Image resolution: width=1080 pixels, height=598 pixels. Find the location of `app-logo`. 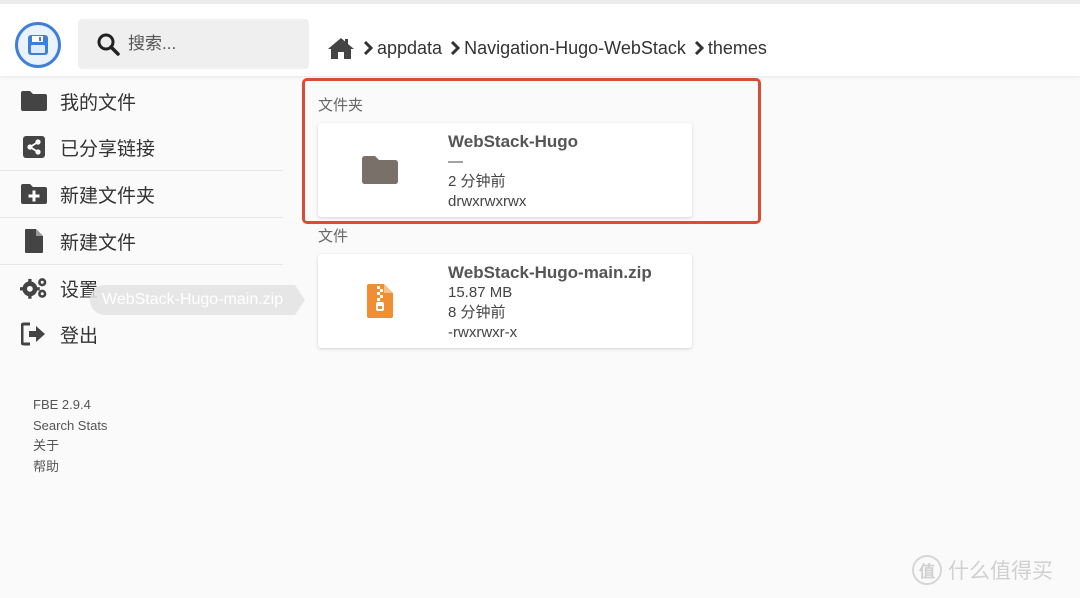

app-logo is located at coordinates (38, 45).